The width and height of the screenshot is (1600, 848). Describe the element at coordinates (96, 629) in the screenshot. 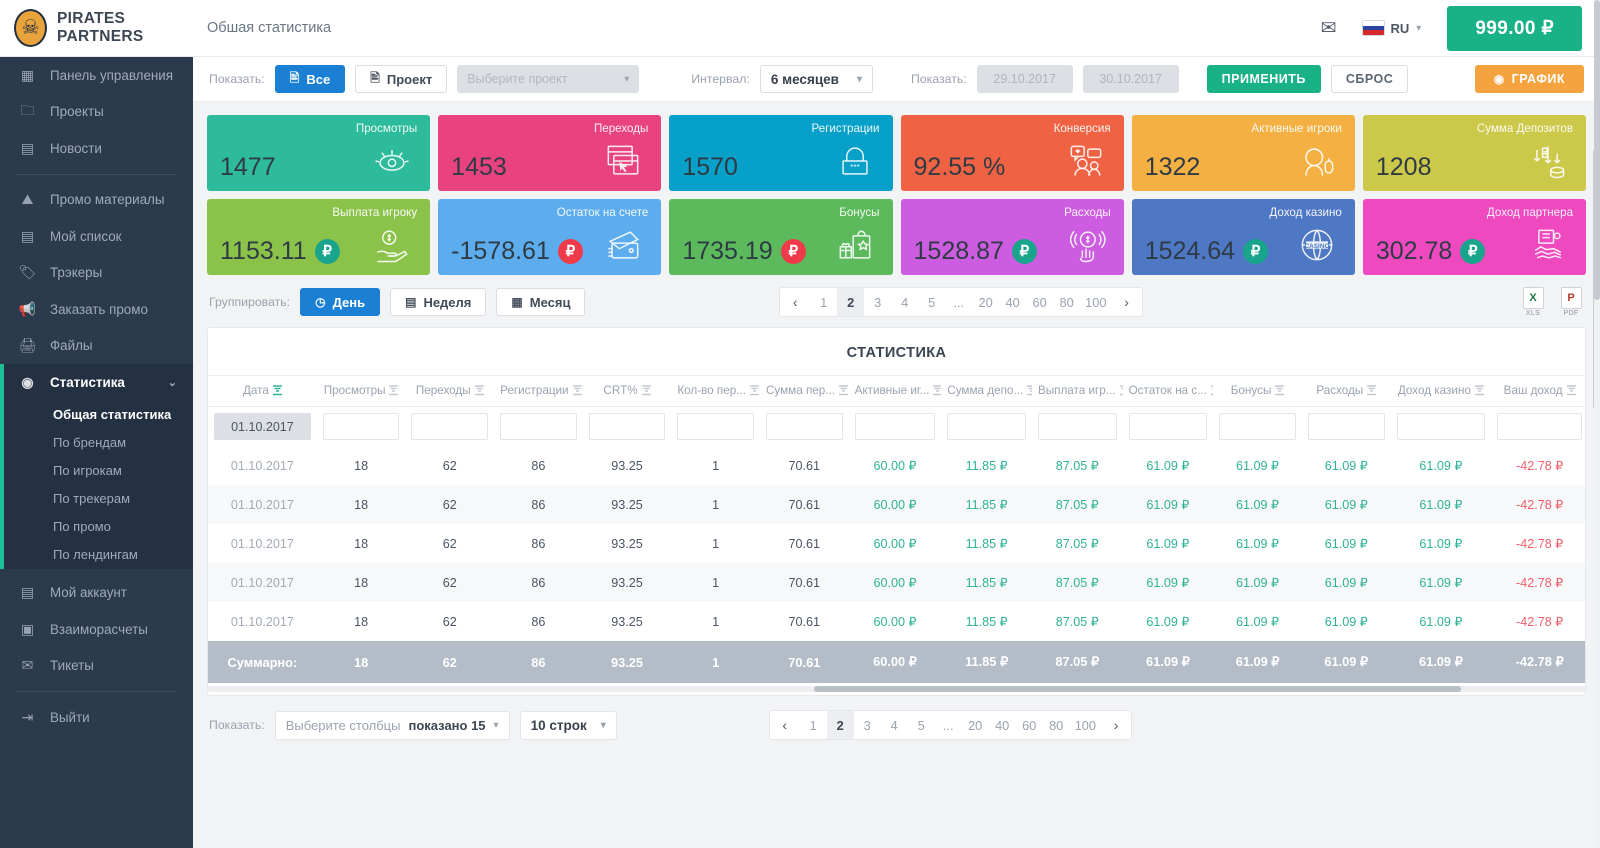

I see `sidebar-item-settlements: ▣ Взаиморасчеты` at that location.